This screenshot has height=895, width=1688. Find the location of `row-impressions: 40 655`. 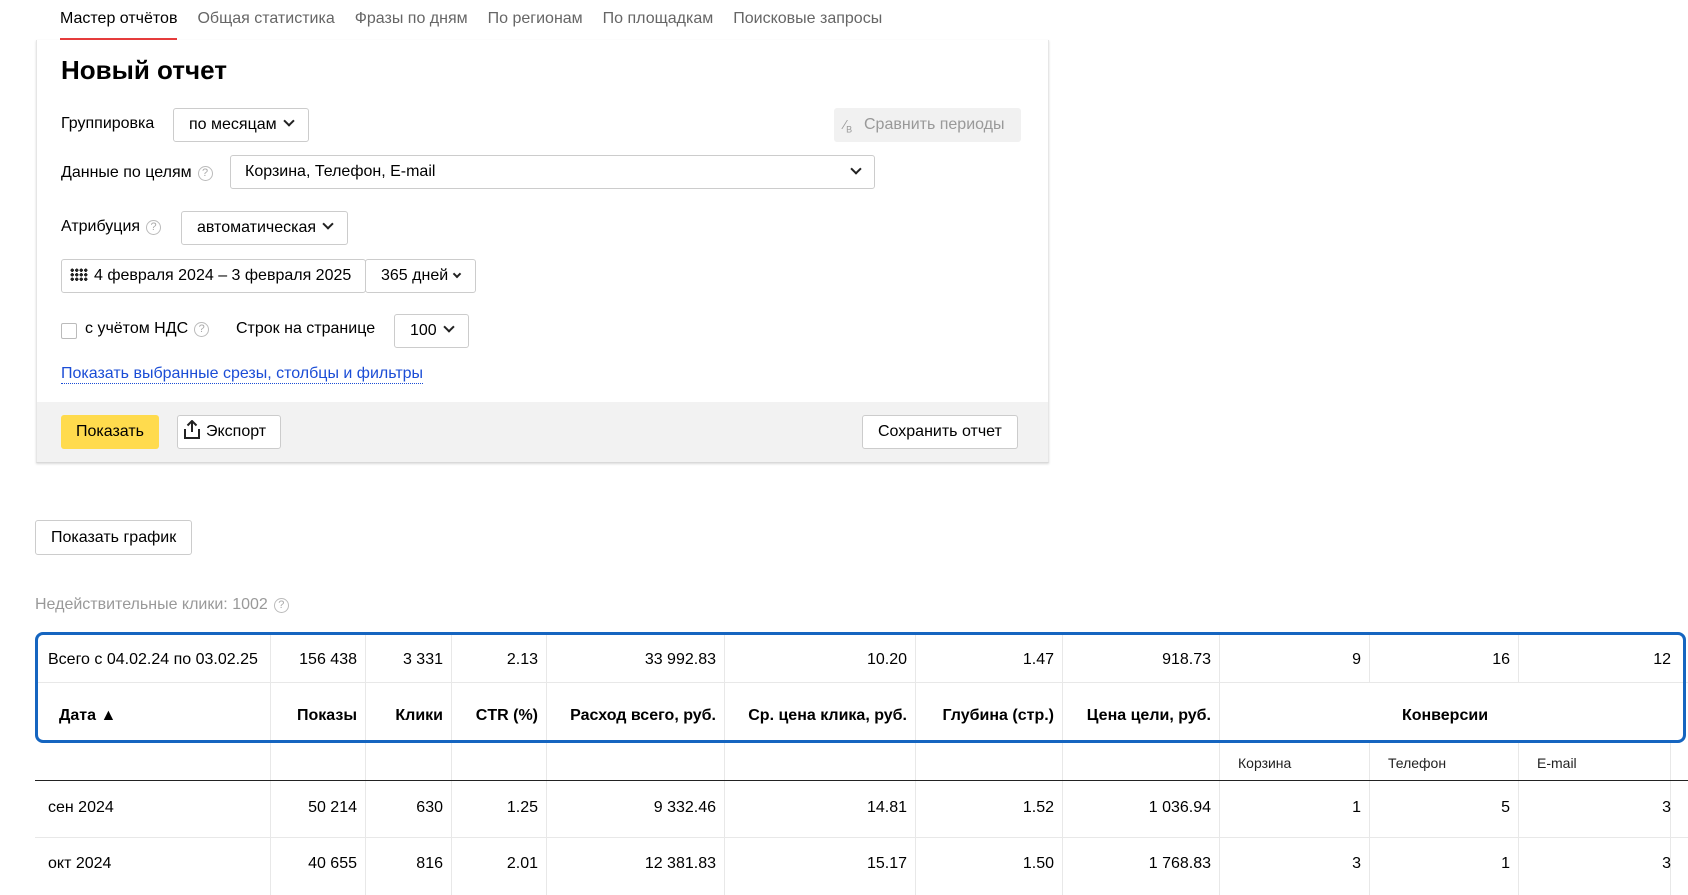

row-impressions: 40 655 is located at coordinates (332, 863).